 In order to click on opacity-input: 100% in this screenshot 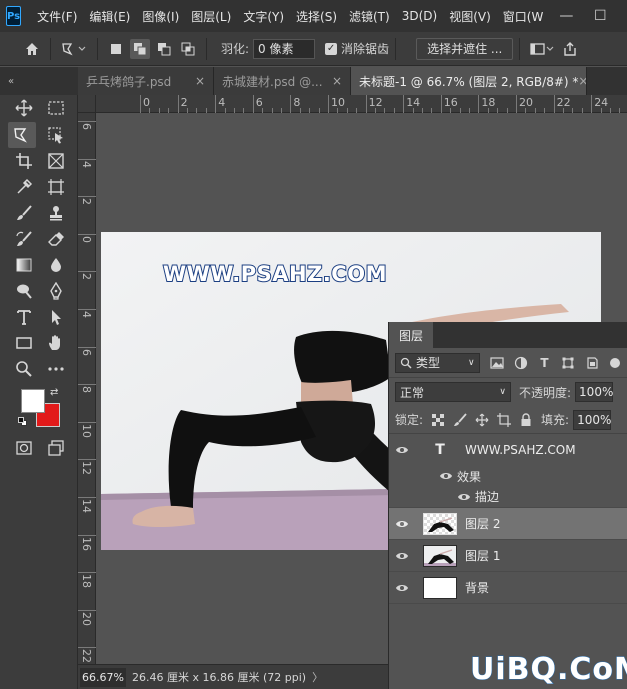, I will do `click(594, 392)`.